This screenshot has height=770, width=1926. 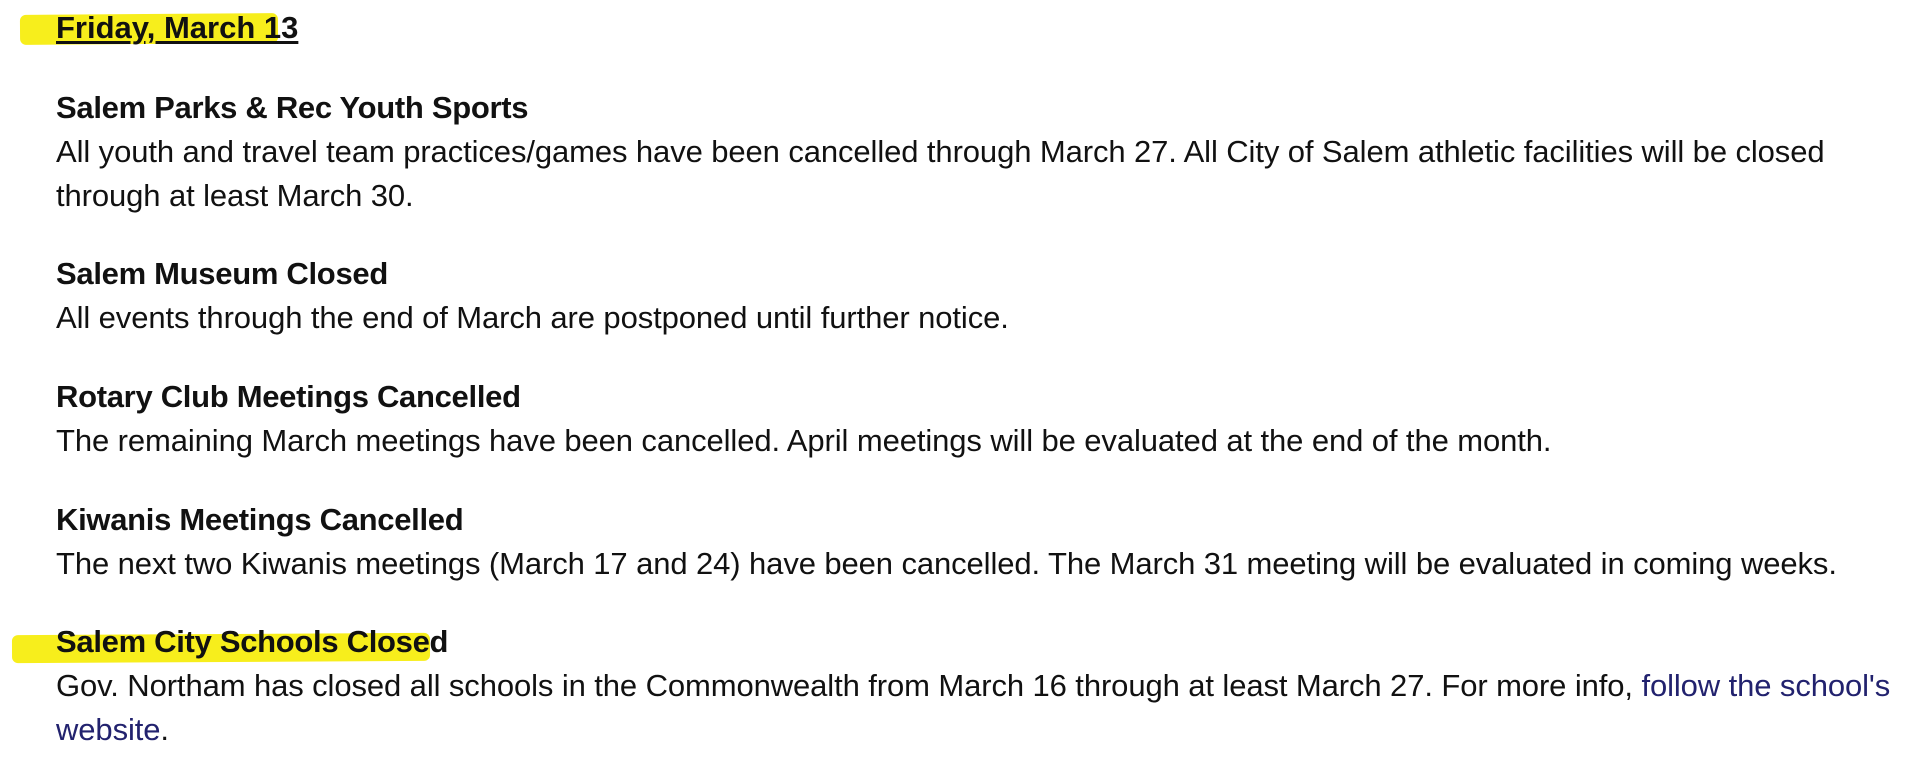 I want to click on entry-title: Salem Parks & Rec Youth Sports, so click(x=292, y=107).